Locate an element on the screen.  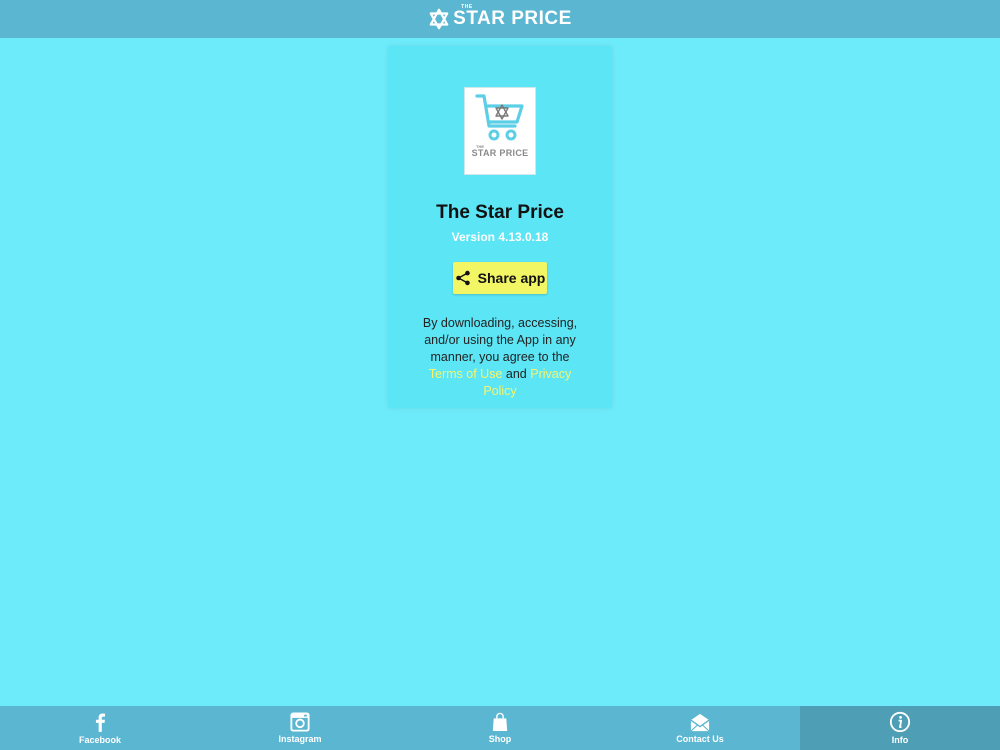
nav-label-info: Info is located at coordinates (900, 740).